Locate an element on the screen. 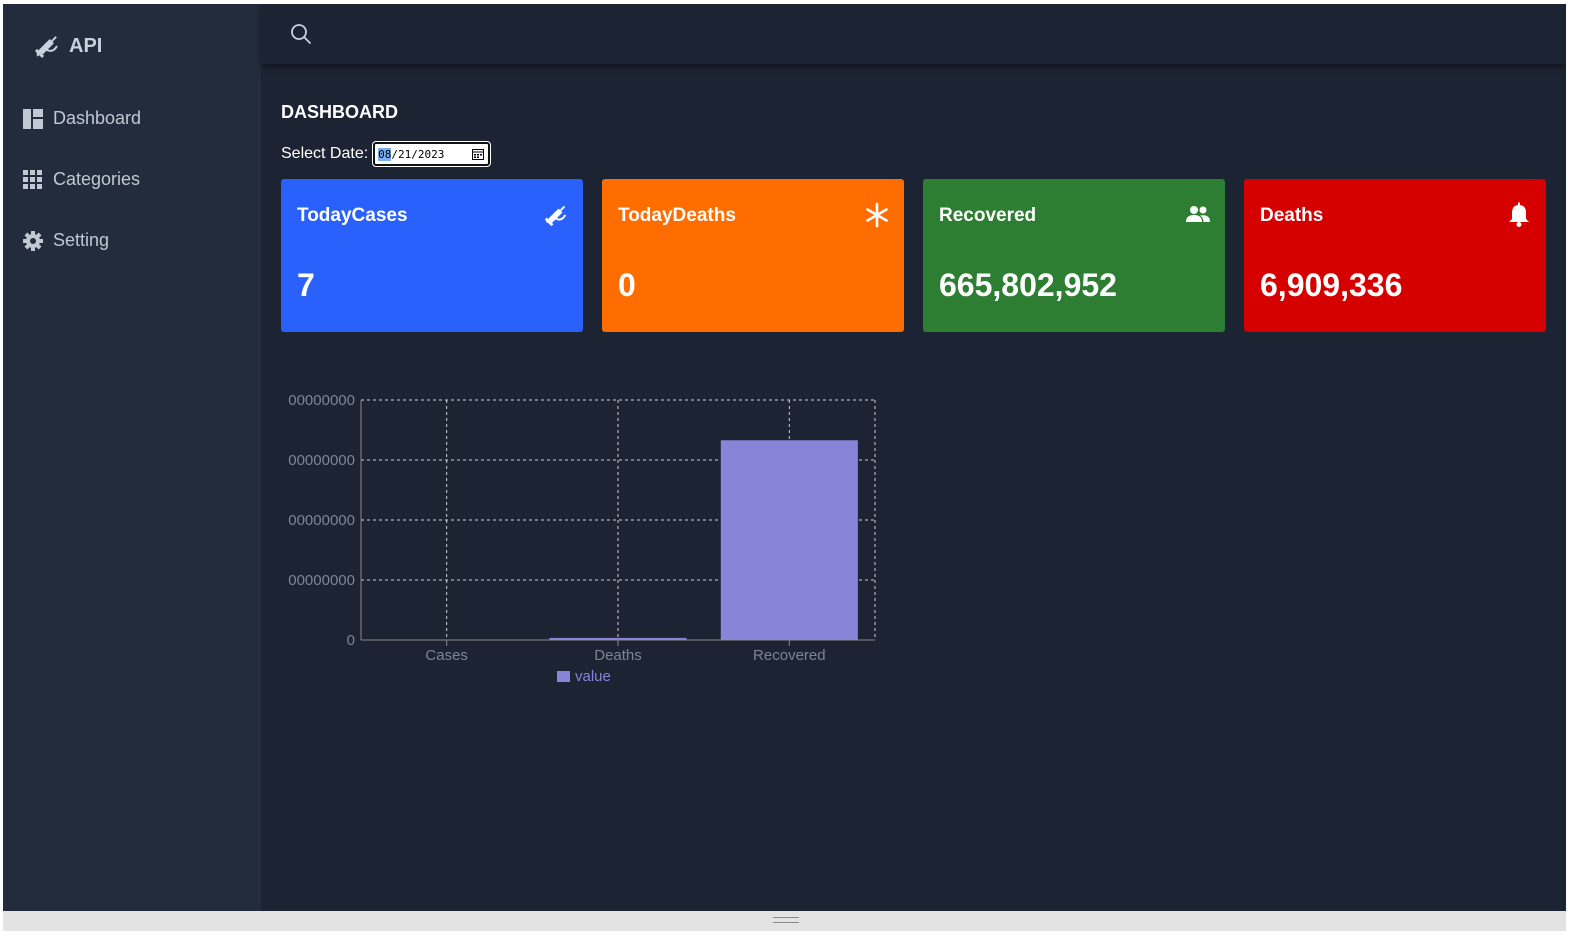 Image resolution: width=1579 pixels, height=938 pixels. bell-icon is located at coordinates (1519, 214).